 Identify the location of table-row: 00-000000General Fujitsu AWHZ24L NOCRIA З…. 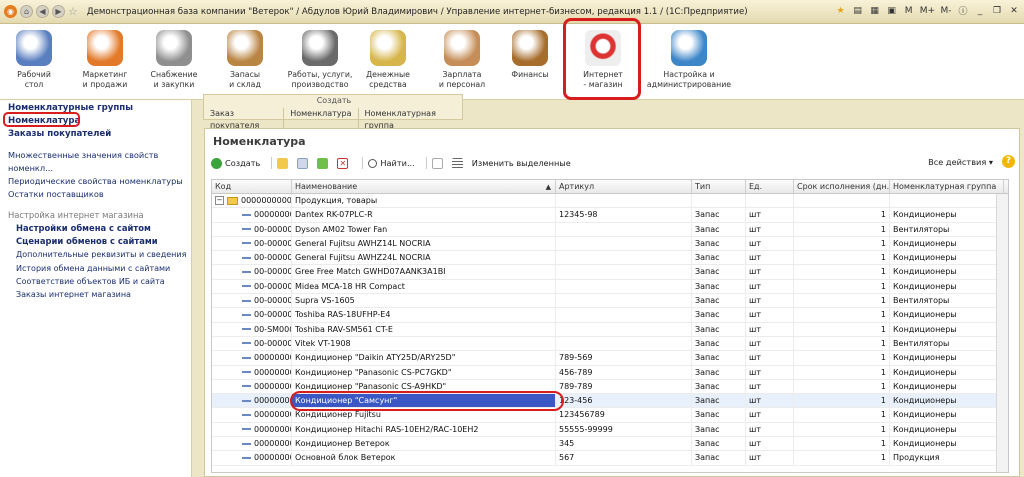
(610, 258).